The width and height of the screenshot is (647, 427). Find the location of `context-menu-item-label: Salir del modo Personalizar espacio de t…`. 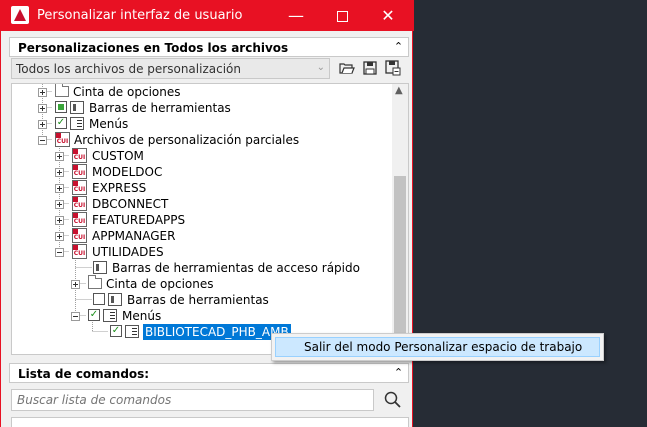

context-menu-item-label: Salir del modo Personalizar espacio de t… is located at coordinates (443, 347).